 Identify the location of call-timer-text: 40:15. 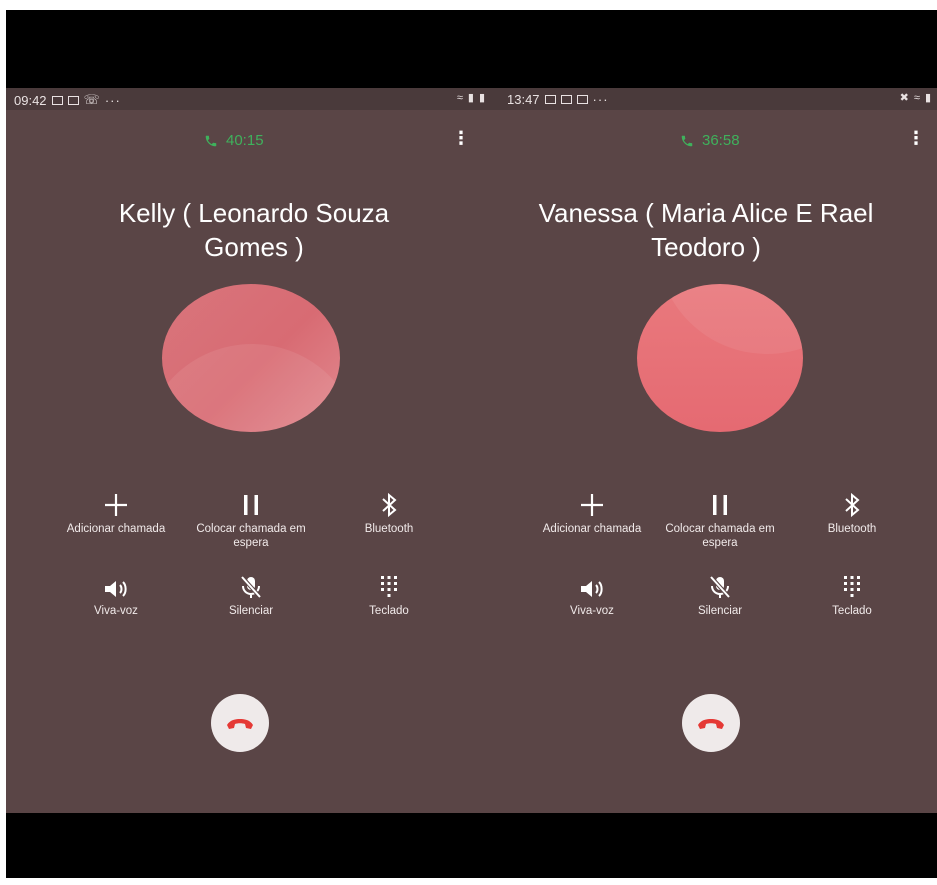
(245, 140).